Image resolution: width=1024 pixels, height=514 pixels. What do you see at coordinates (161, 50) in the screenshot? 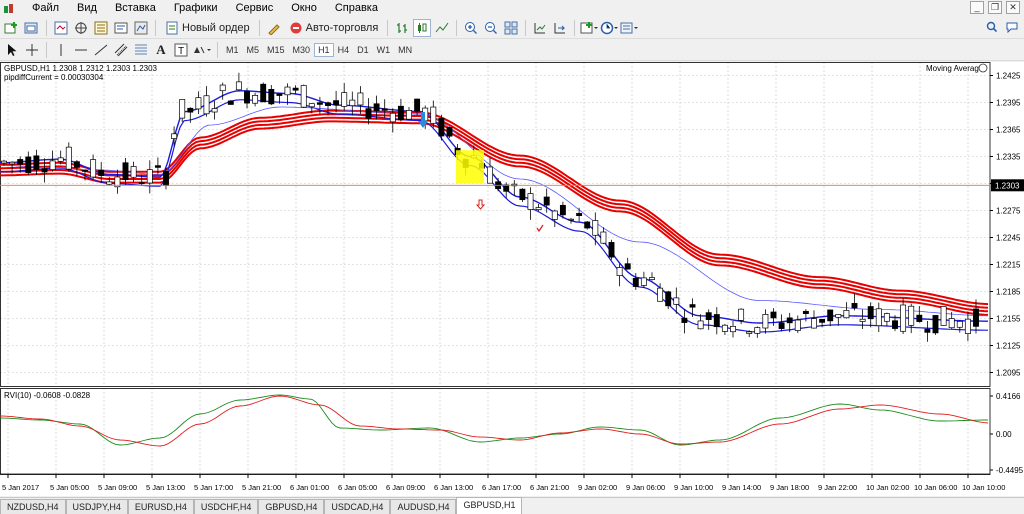
I see `text-icon: A` at bounding box center [161, 50].